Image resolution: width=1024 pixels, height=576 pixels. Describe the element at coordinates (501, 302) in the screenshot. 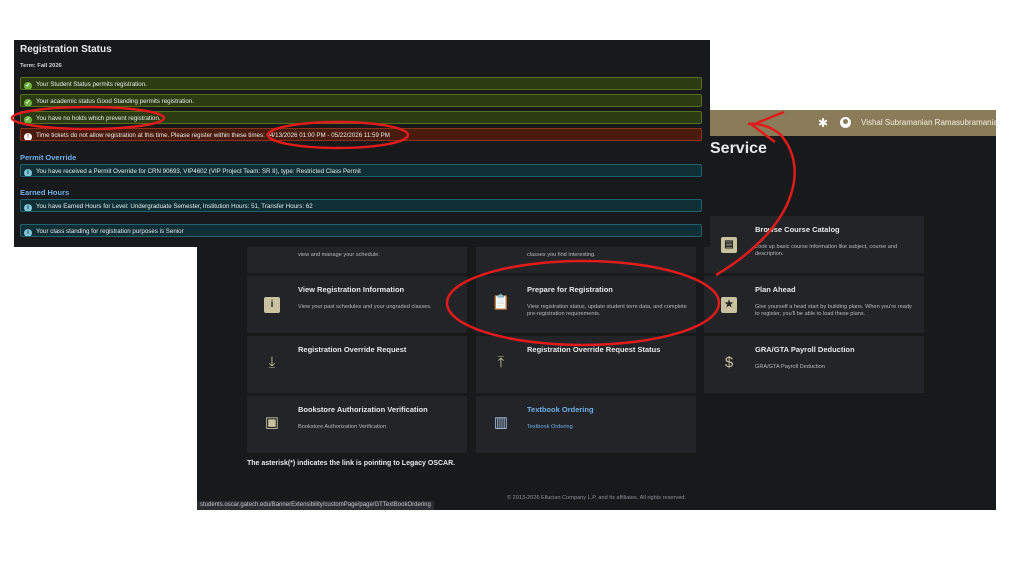

I see `clipboard-icon: 📋` at that location.